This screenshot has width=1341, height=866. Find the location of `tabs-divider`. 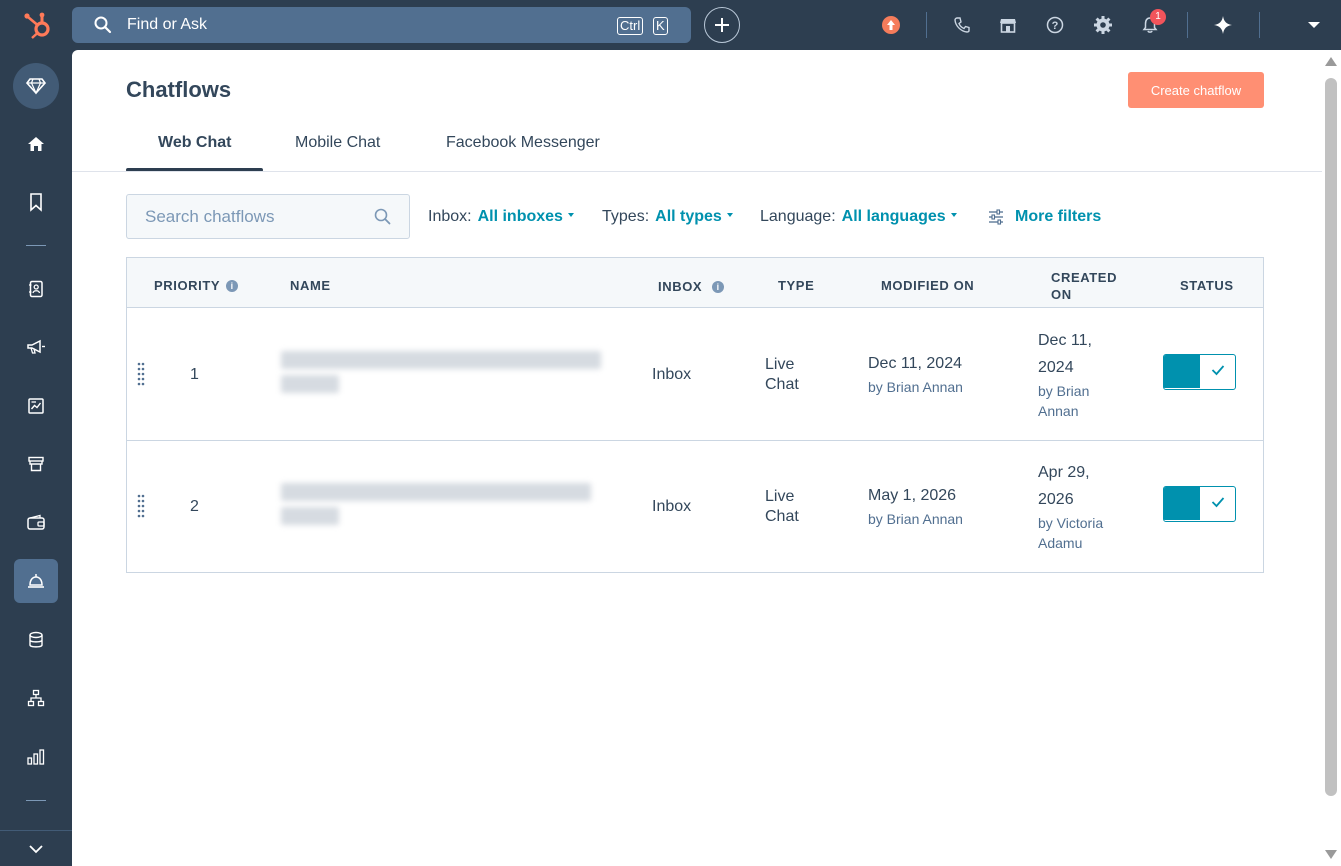

tabs-divider is located at coordinates (697, 171).